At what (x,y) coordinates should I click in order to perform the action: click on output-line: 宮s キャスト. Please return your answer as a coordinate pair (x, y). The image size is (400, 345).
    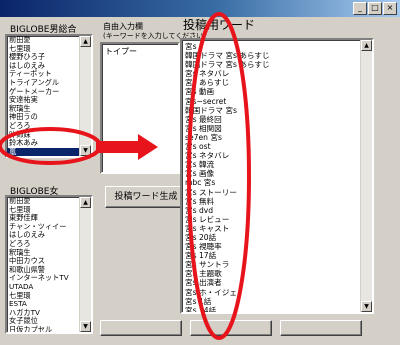
    Looking at the image, I should click on (207, 228).